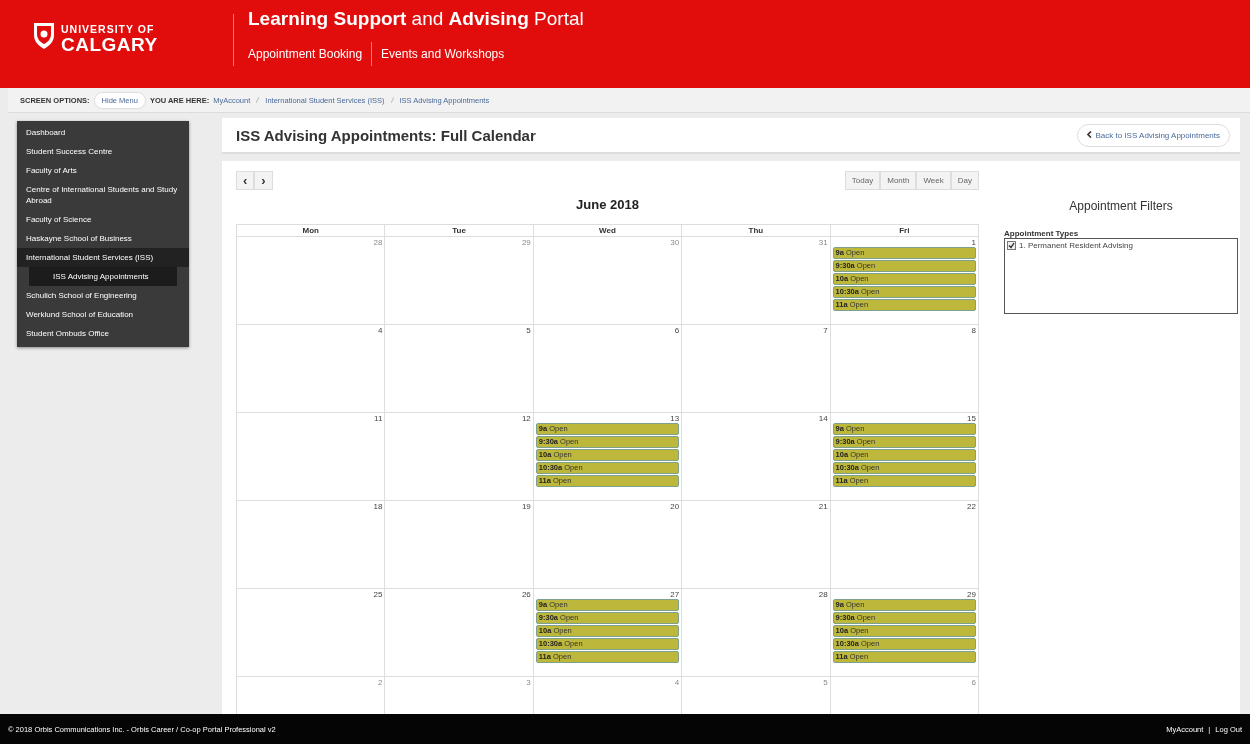  What do you see at coordinates (675, 242) in the screenshot?
I see `day-number: 30` at bounding box center [675, 242].